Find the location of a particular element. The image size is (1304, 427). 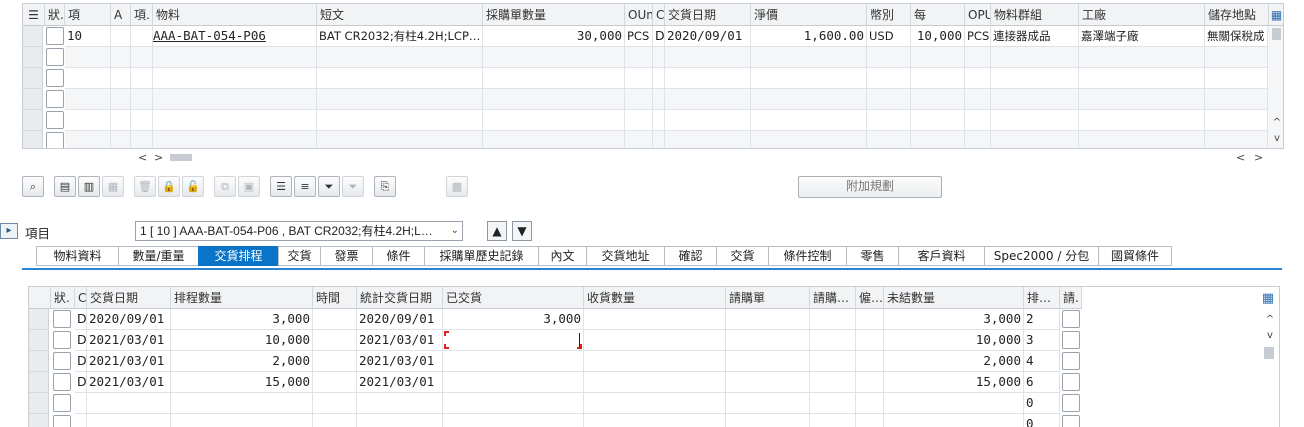

tab-9: 交貨地址 is located at coordinates (625, 256).